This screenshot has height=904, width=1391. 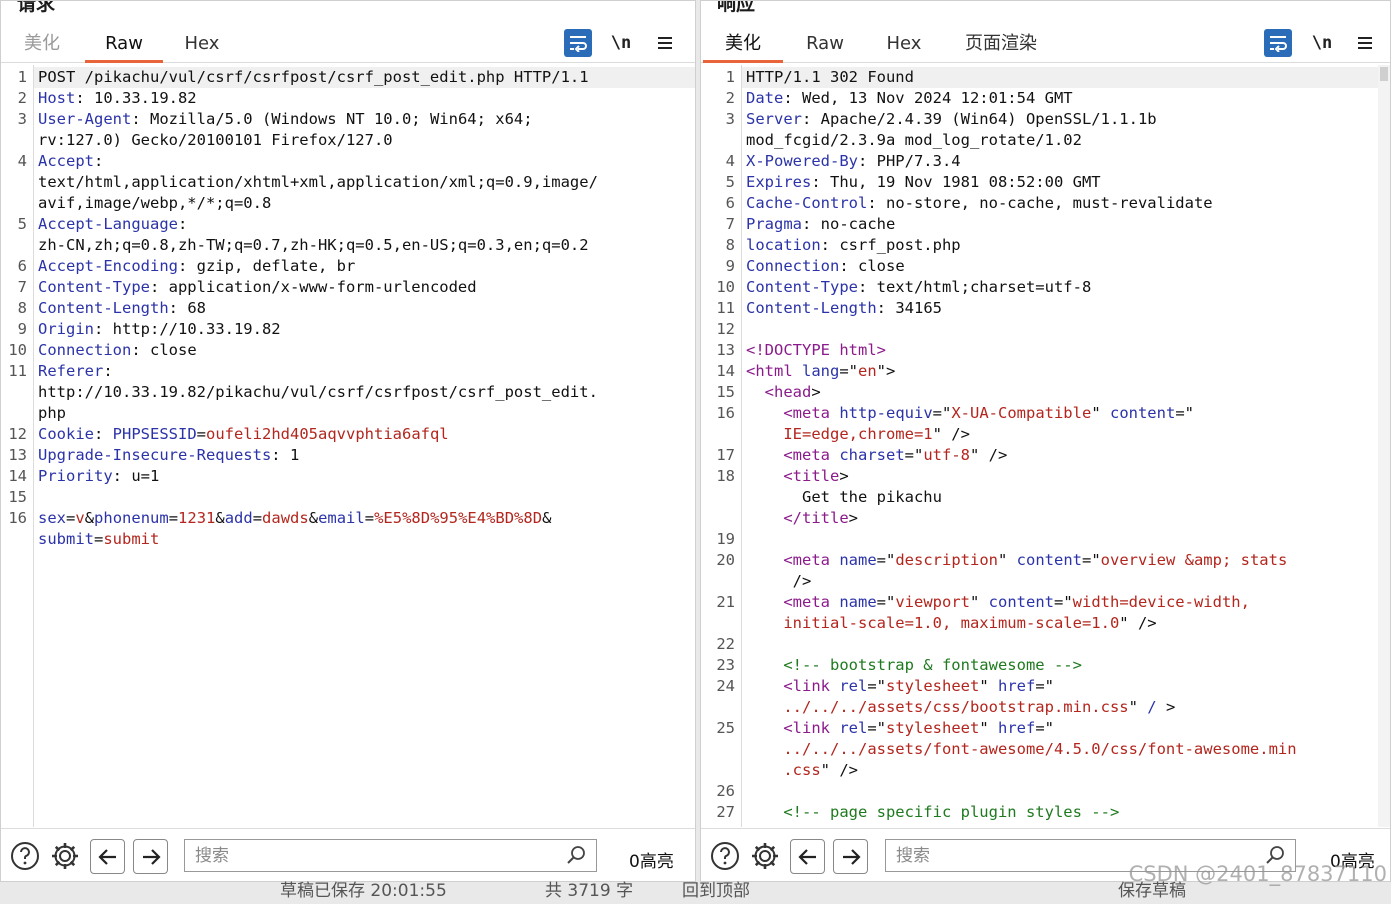 What do you see at coordinates (348, 224) in the screenshot?
I see `code-line: 5 Accept-Language:` at bounding box center [348, 224].